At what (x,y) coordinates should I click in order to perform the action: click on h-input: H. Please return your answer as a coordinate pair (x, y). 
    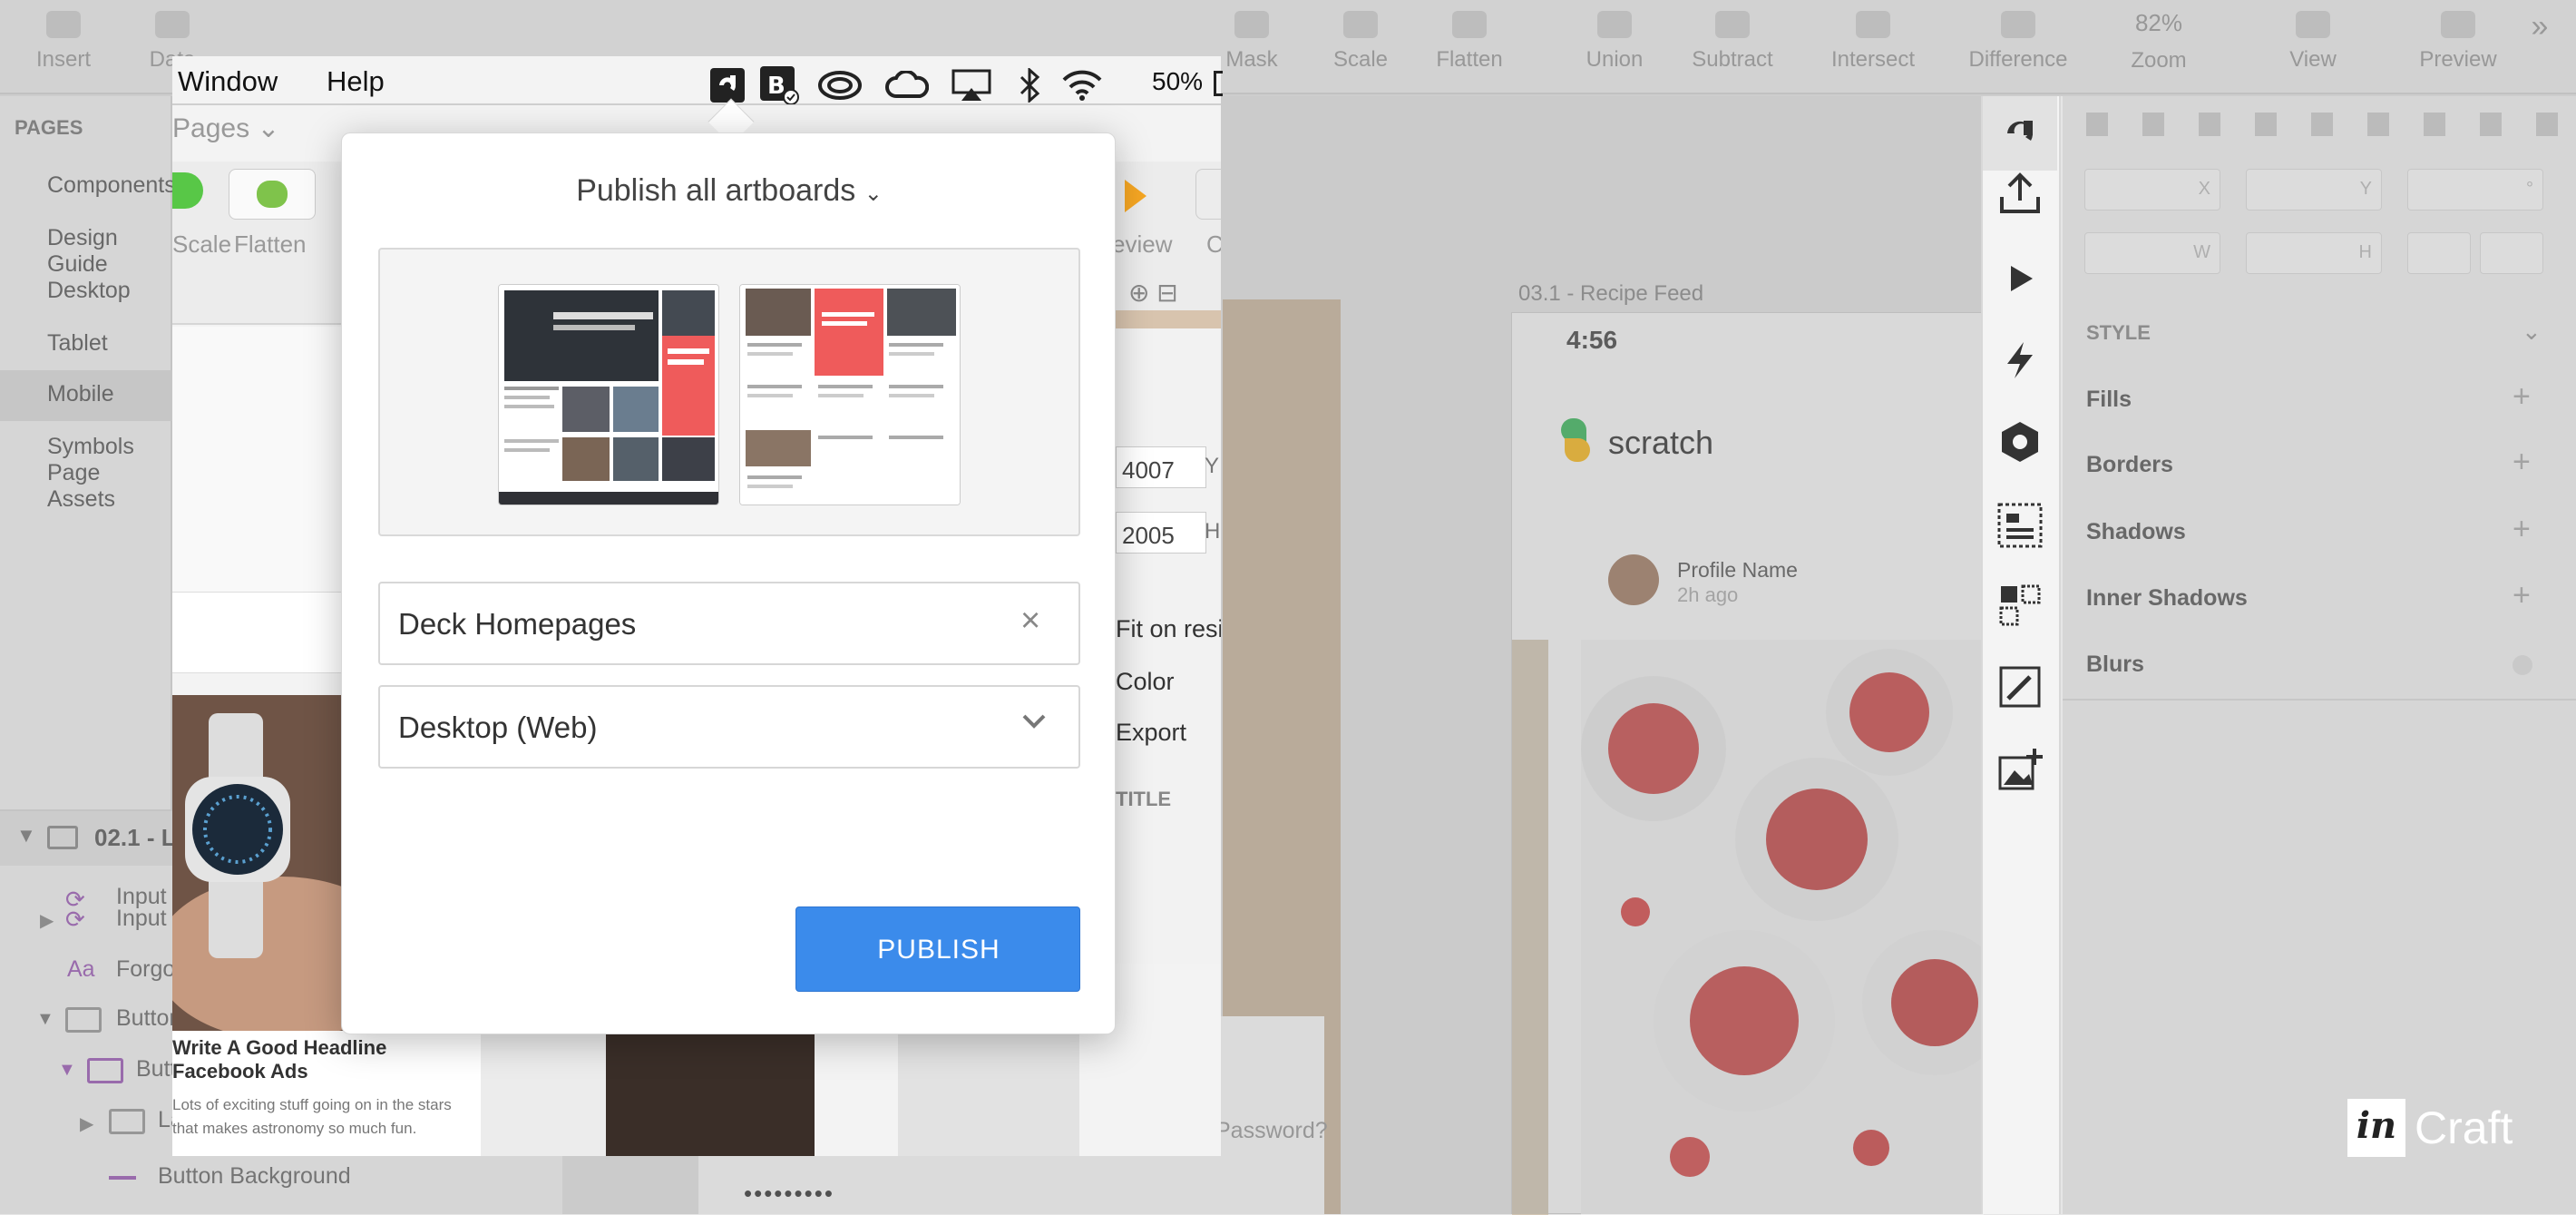
    Looking at the image, I should click on (2314, 253).